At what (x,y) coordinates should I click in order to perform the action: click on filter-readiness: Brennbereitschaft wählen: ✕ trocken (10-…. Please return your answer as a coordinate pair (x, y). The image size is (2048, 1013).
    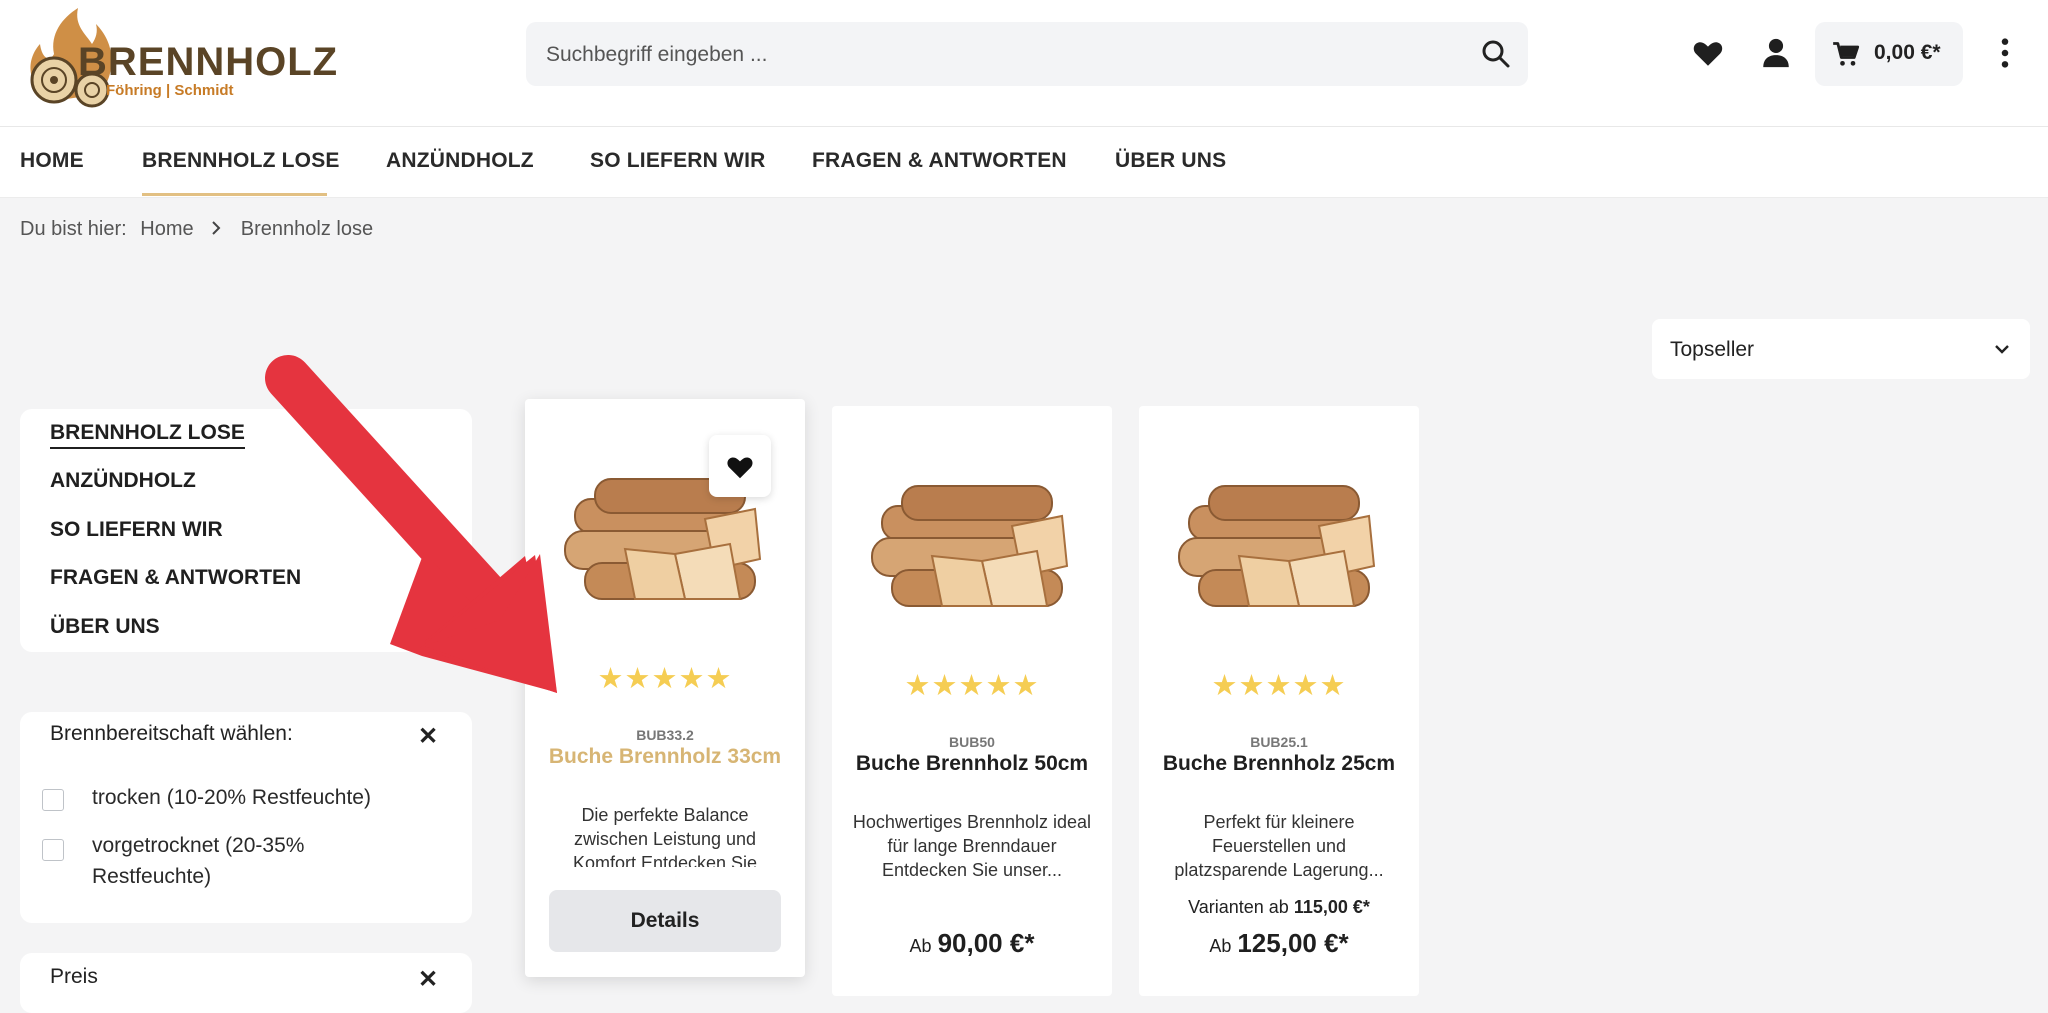
    Looking at the image, I should click on (246, 817).